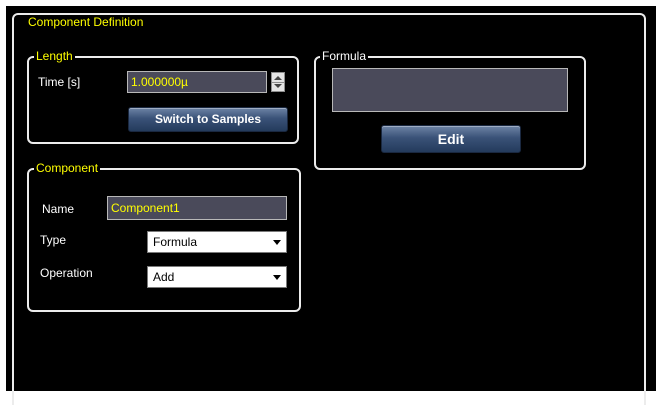 This screenshot has width=663, height=405. I want to click on operation-label: Operation, so click(66, 273).